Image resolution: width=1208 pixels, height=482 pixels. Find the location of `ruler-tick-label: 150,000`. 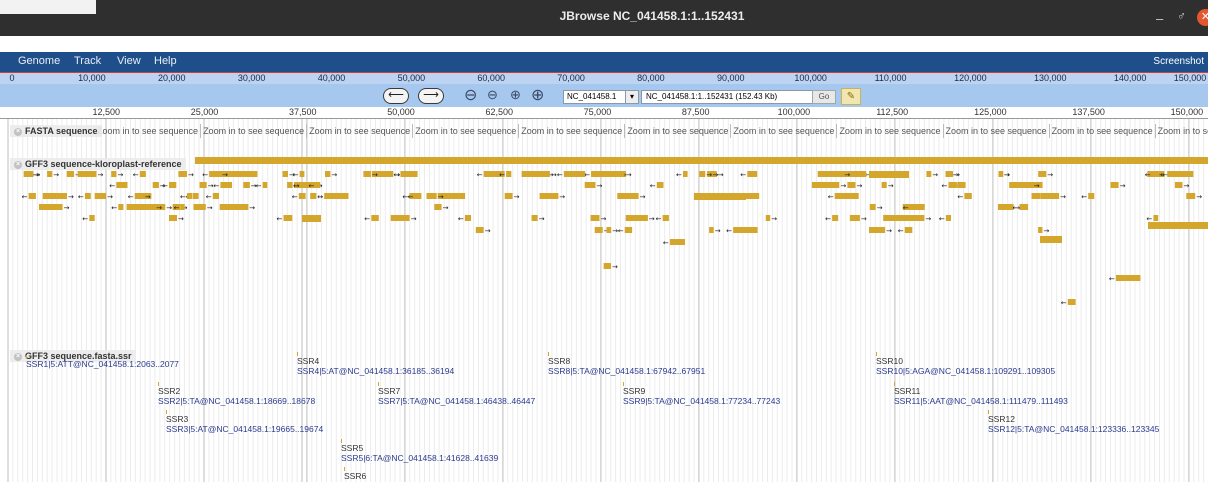

ruler-tick-label: 150,000 is located at coordinates (1187, 112).